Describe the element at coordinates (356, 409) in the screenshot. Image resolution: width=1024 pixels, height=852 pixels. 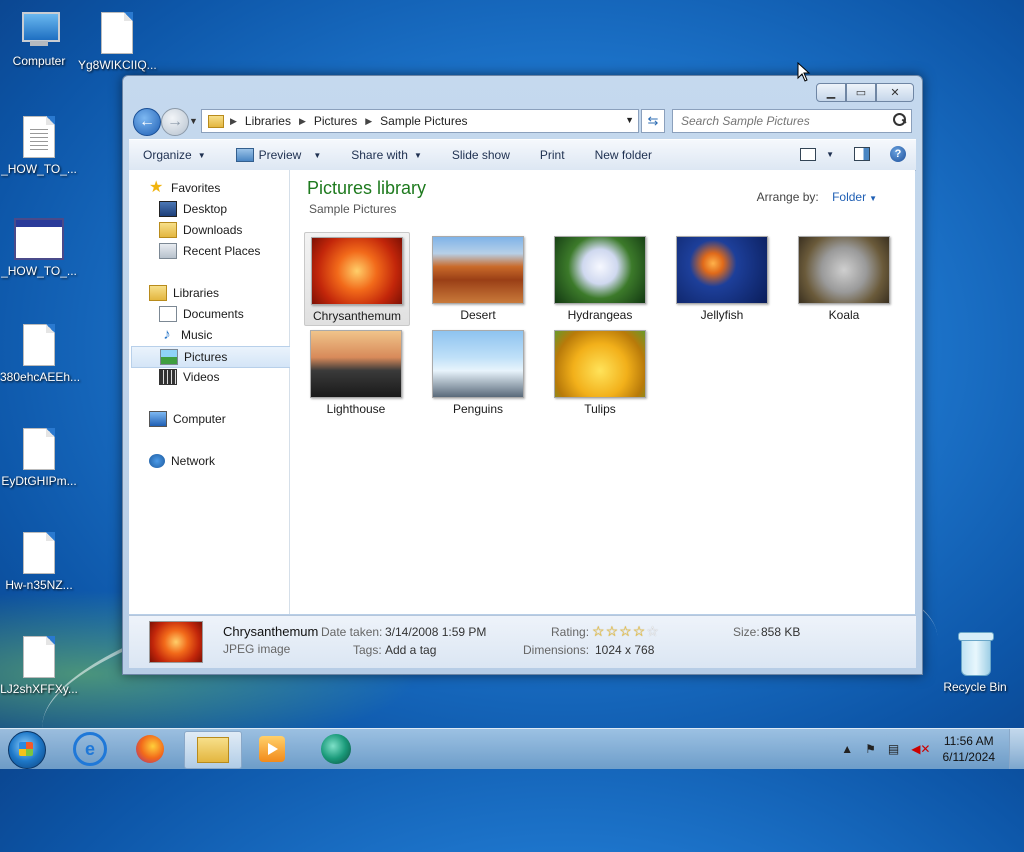
I see `file-name: Lighthouse` at that location.